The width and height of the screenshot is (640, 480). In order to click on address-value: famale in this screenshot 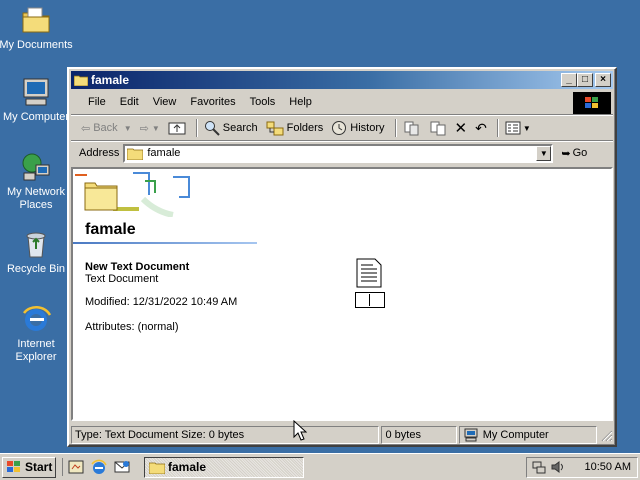, I will do `click(164, 153)`.